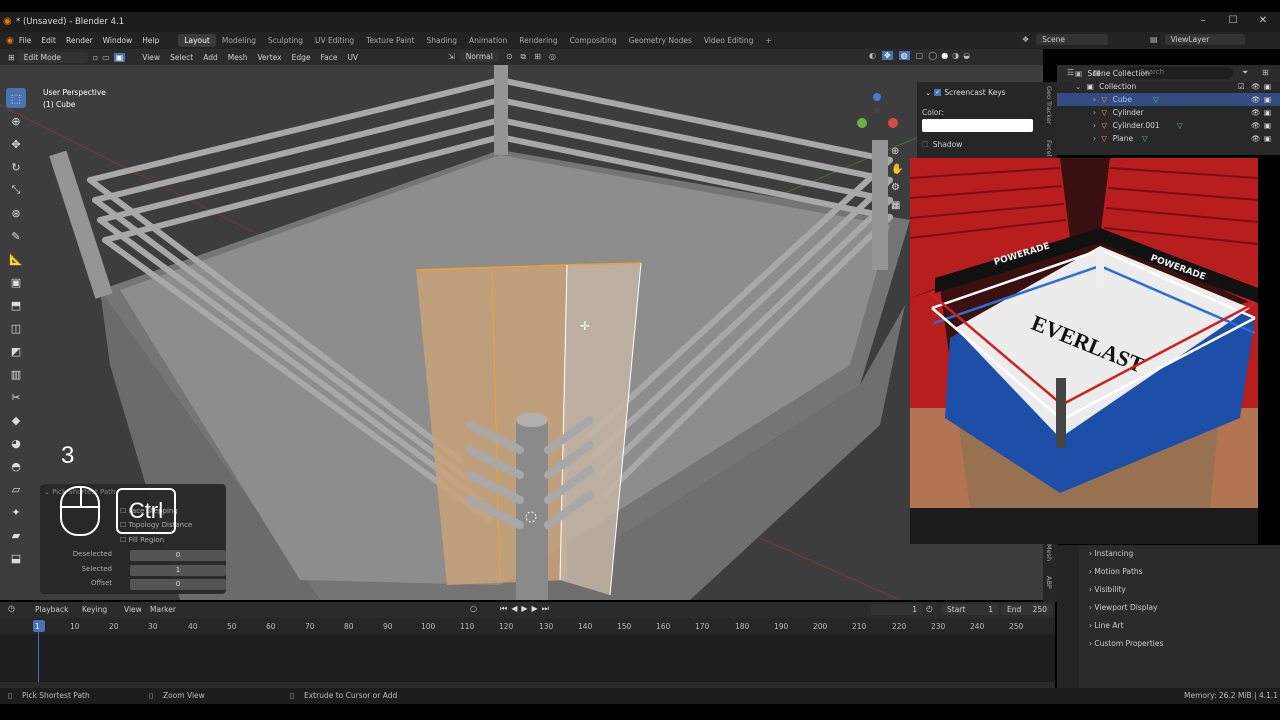 The image size is (1280, 720). Describe the element at coordinates (133, 609) in the screenshot. I see `menu-timeline-view: View` at that location.